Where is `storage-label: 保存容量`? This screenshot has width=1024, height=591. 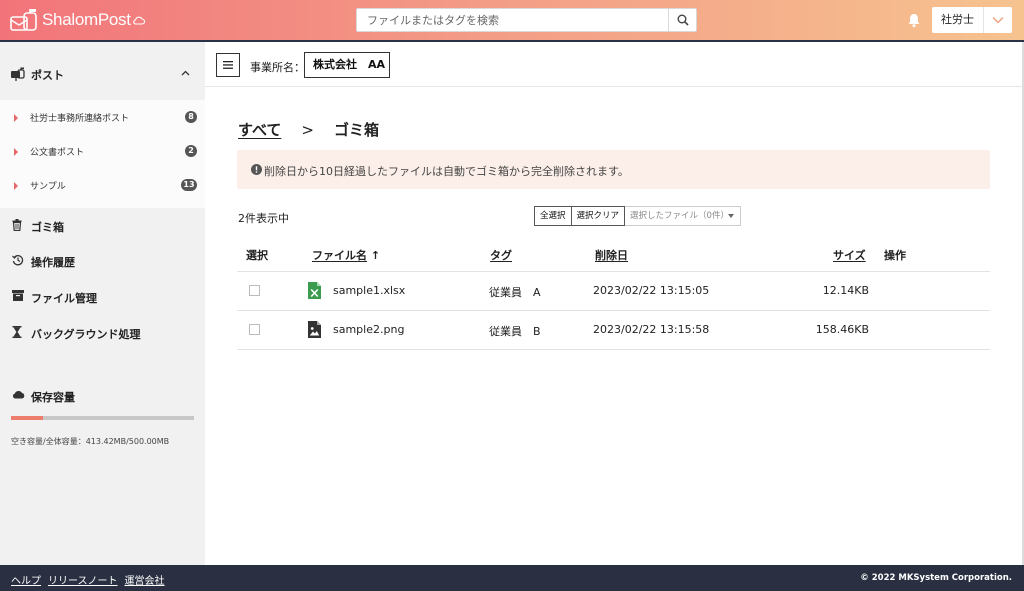 storage-label: 保存容量 is located at coordinates (53, 397).